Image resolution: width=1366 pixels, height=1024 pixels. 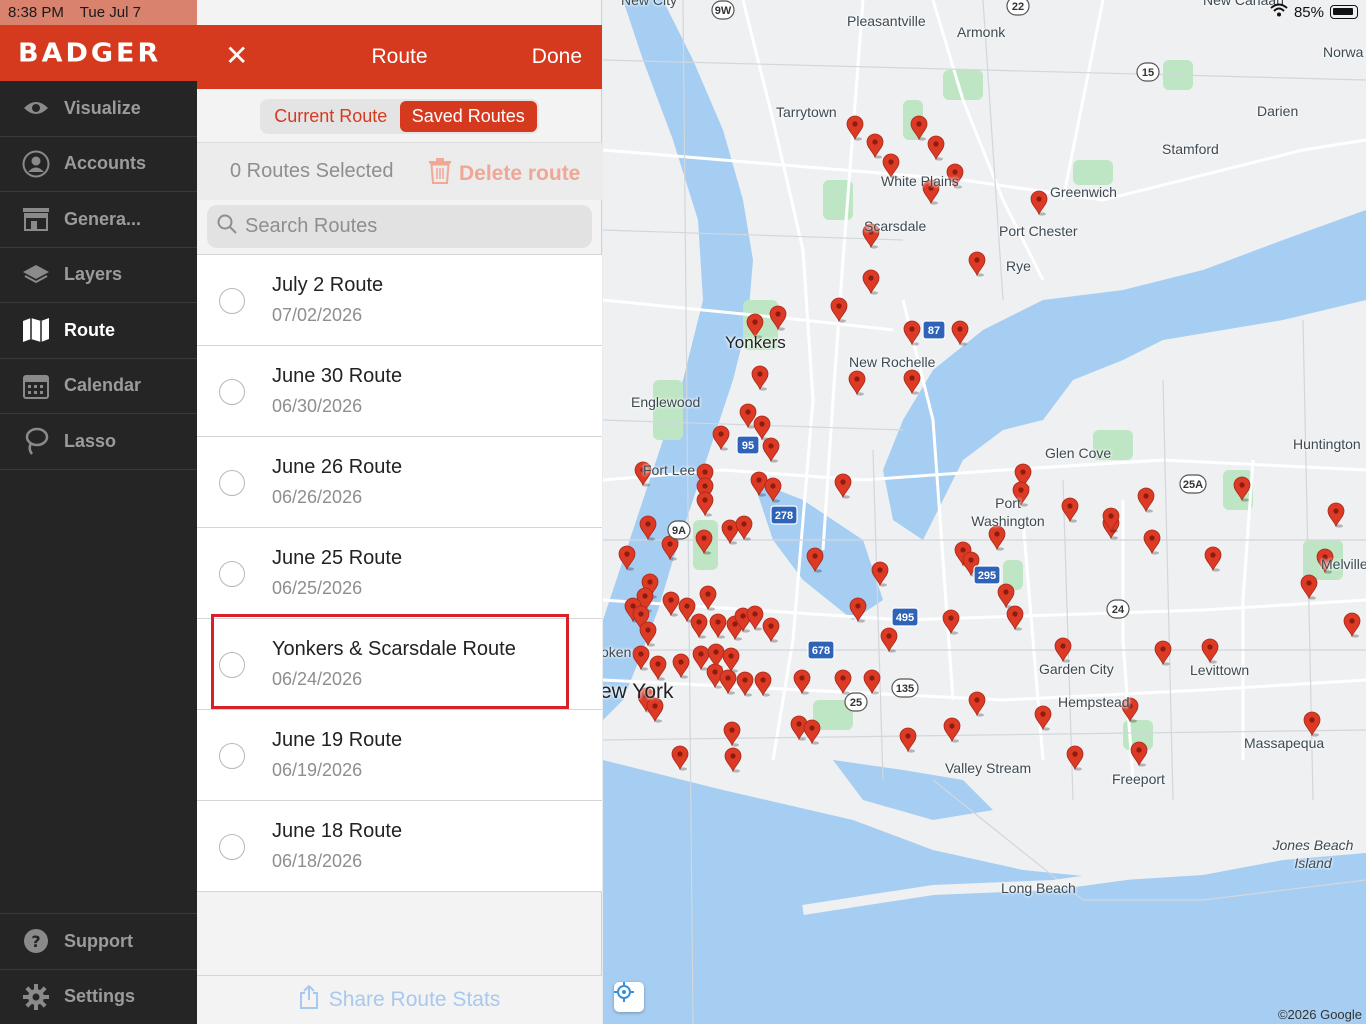 What do you see at coordinates (98, 942) in the screenshot?
I see `sidebar-item-support: ? Support` at bounding box center [98, 942].